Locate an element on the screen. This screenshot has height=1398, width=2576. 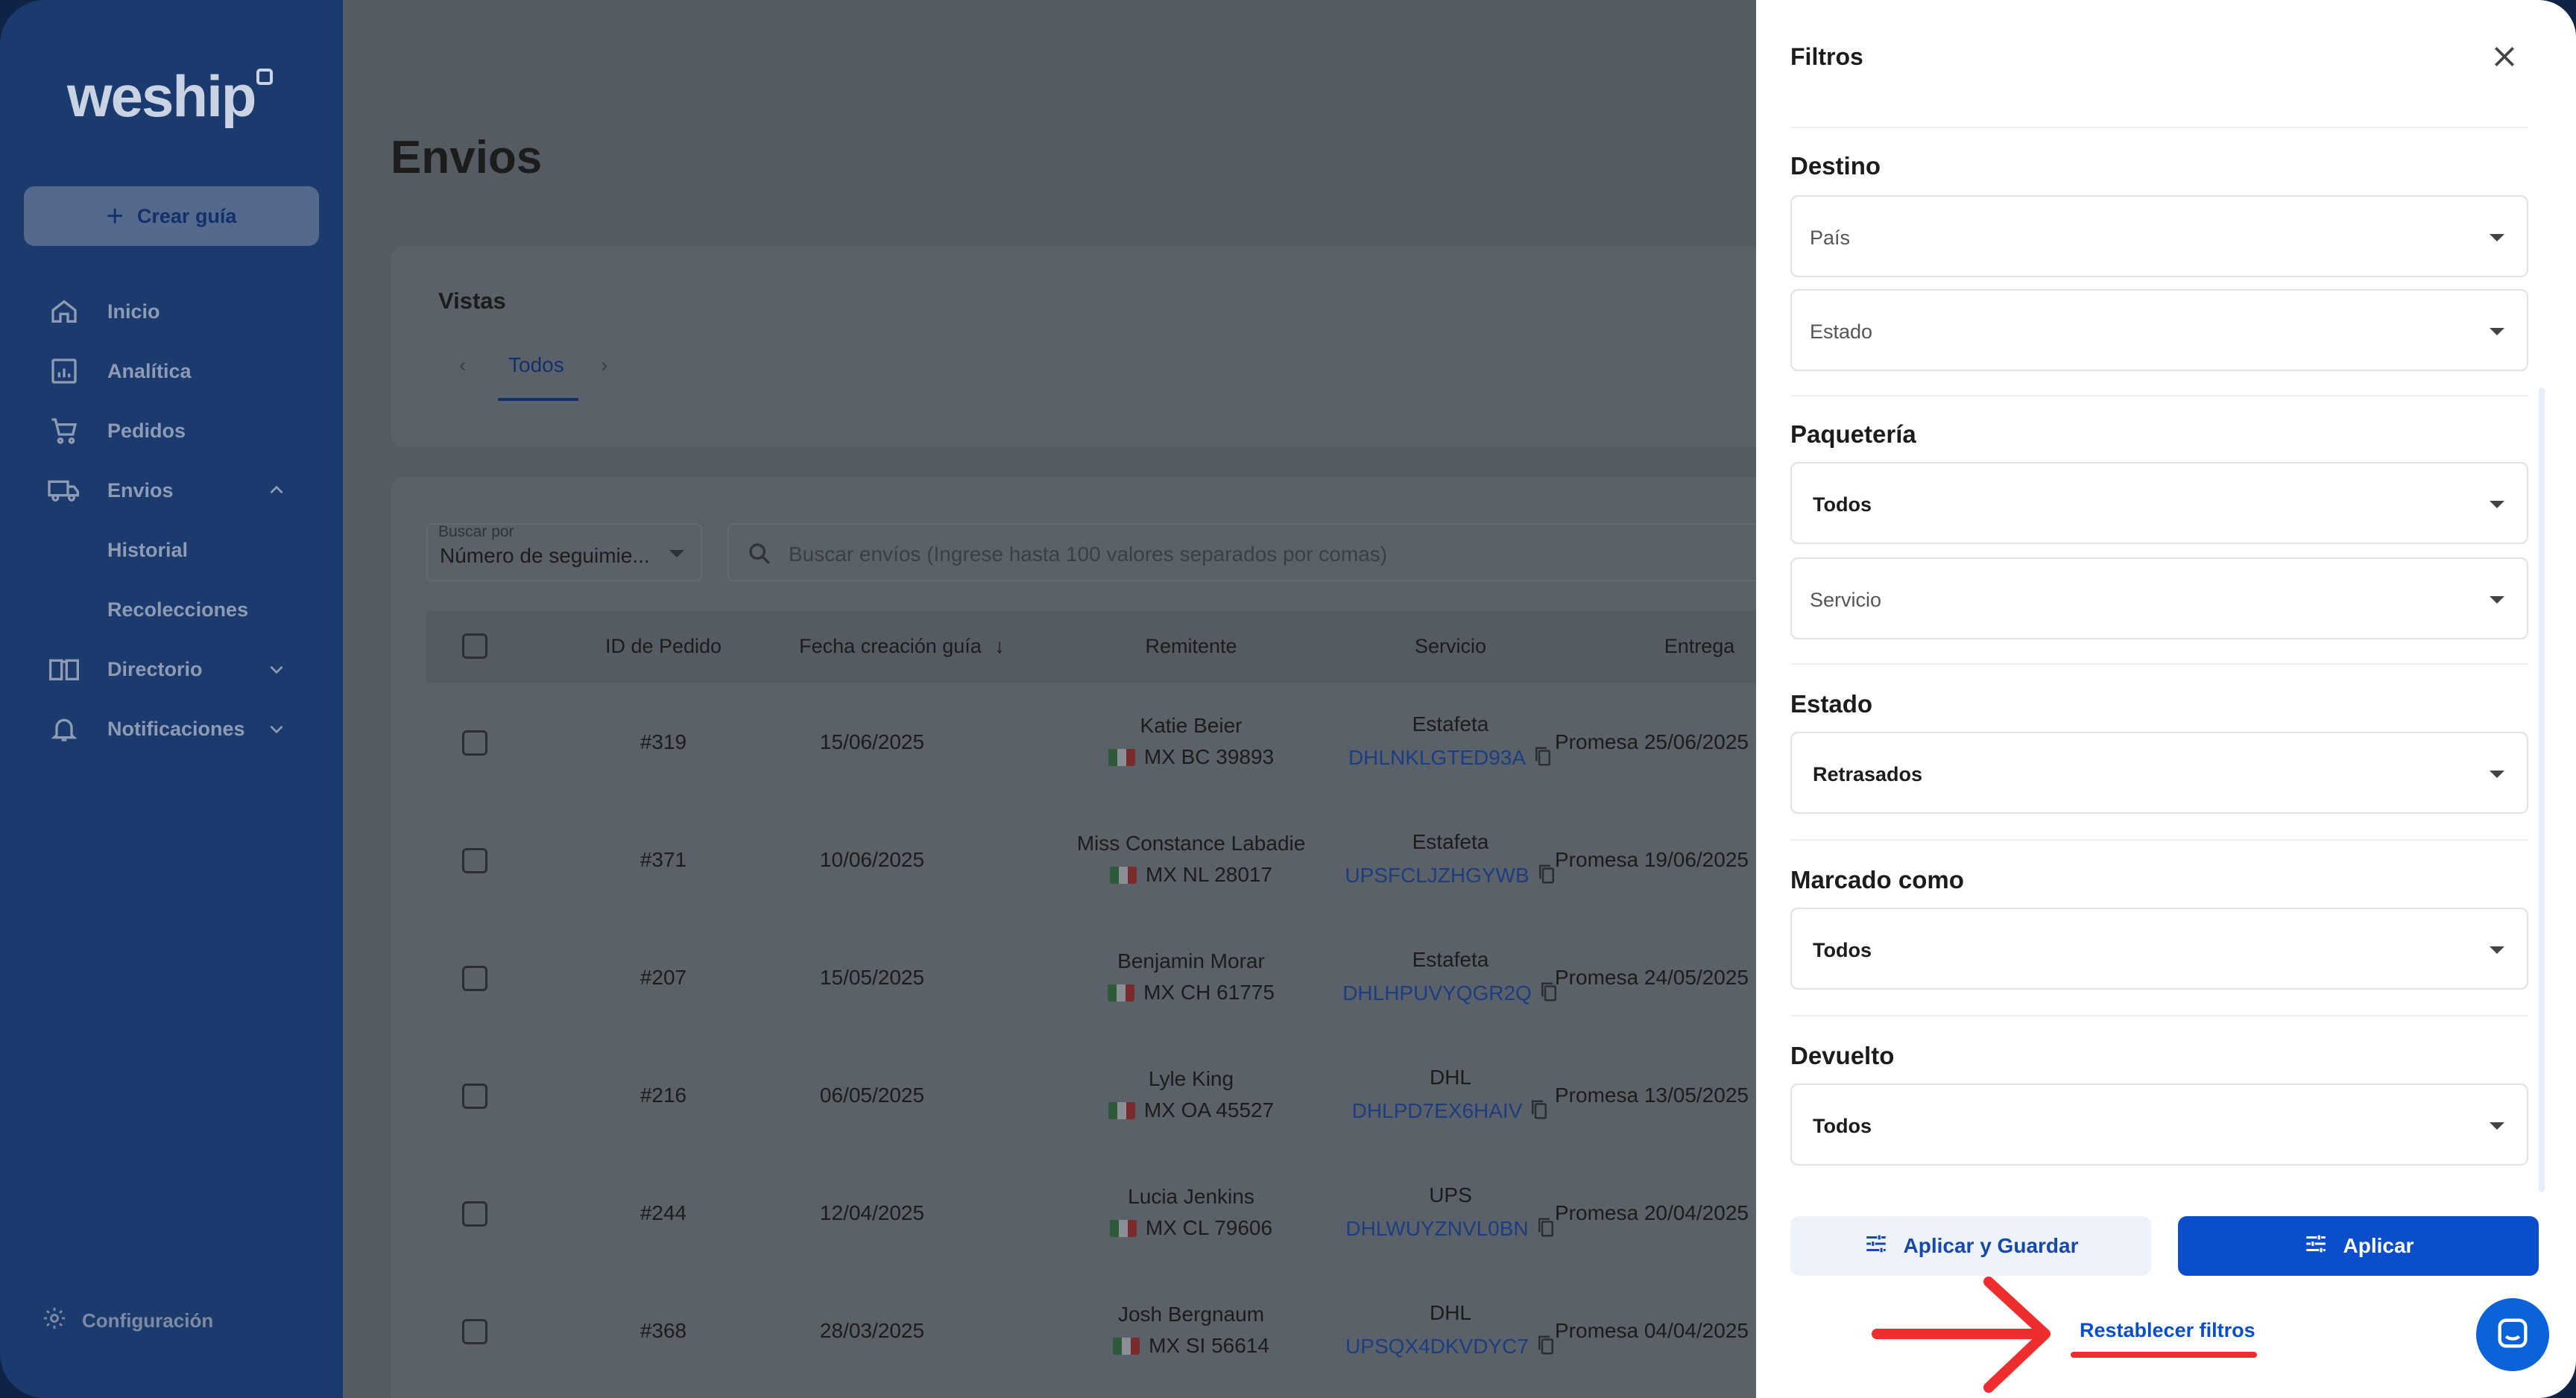
order-id: #371 is located at coordinates (663, 860).